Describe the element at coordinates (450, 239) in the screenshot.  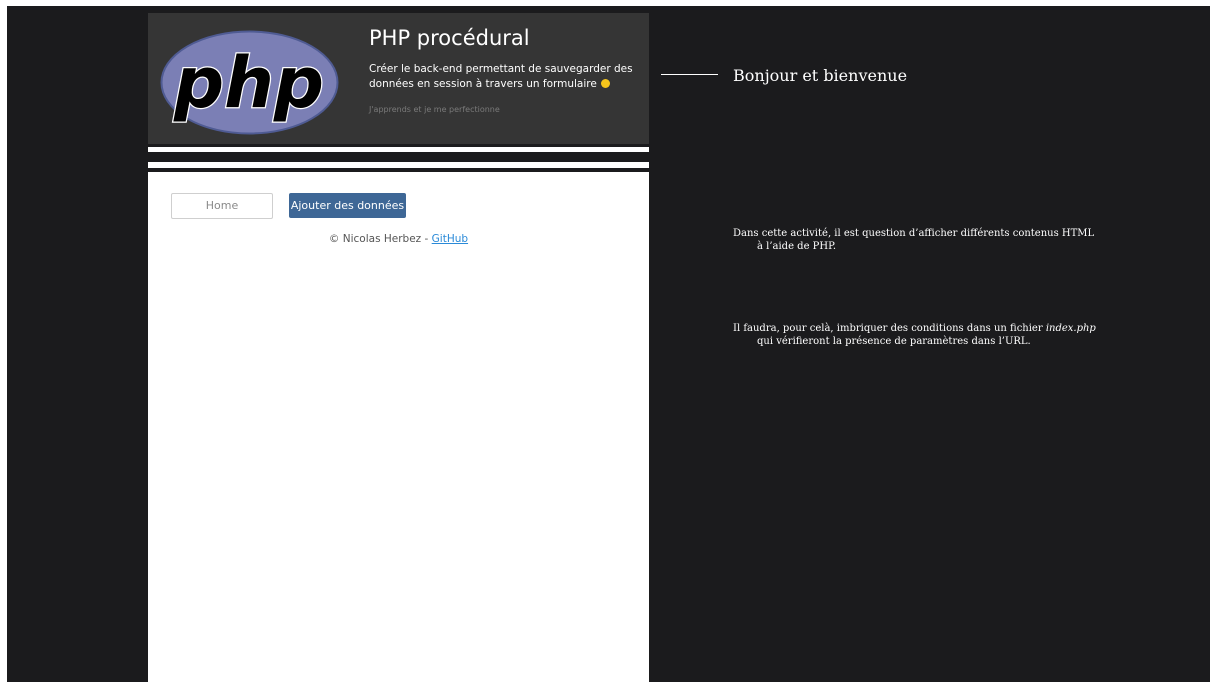
I see `github-link: GitHub` at that location.